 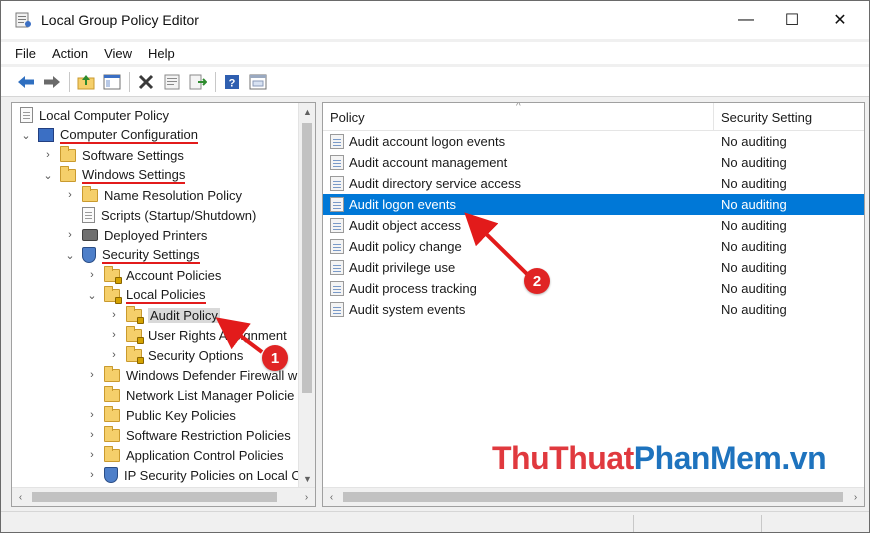 I want to click on scroll-up-icon: ▲, so click(x=307, y=111).